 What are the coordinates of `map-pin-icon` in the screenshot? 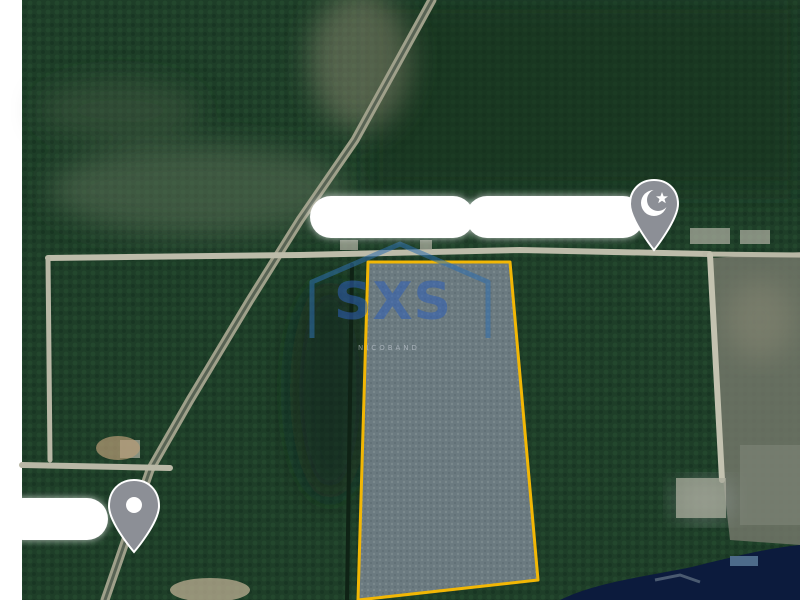 It's located at (134, 516).